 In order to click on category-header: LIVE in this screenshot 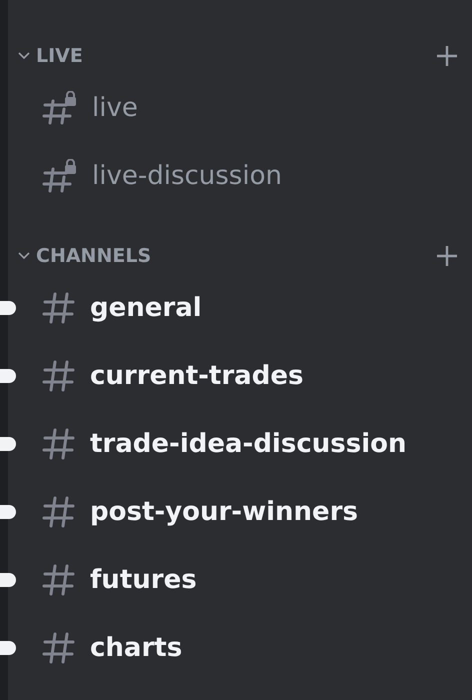, I will do `click(50, 56)`.